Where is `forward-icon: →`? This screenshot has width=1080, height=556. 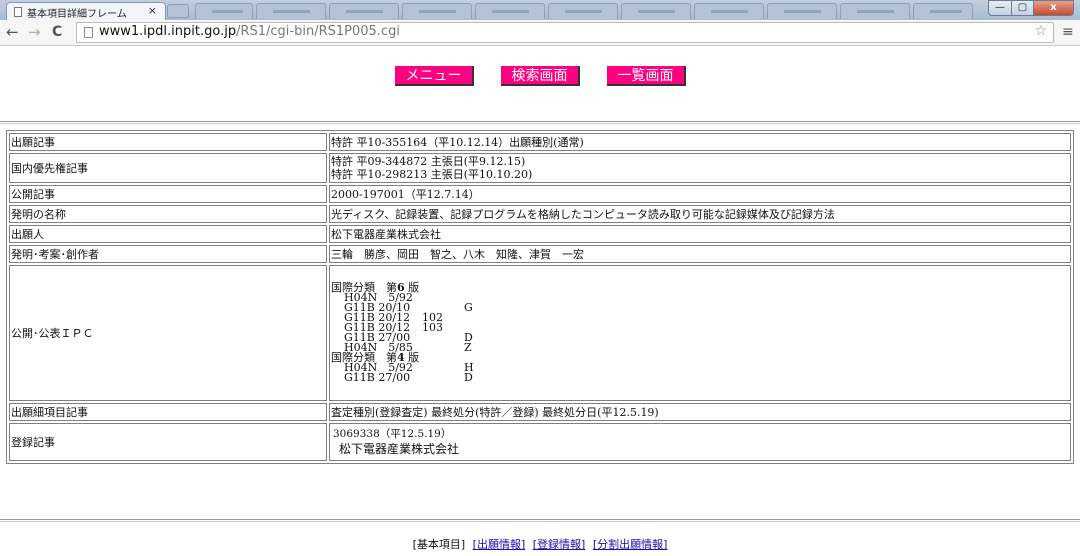 forward-icon: → is located at coordinates (34, 32).